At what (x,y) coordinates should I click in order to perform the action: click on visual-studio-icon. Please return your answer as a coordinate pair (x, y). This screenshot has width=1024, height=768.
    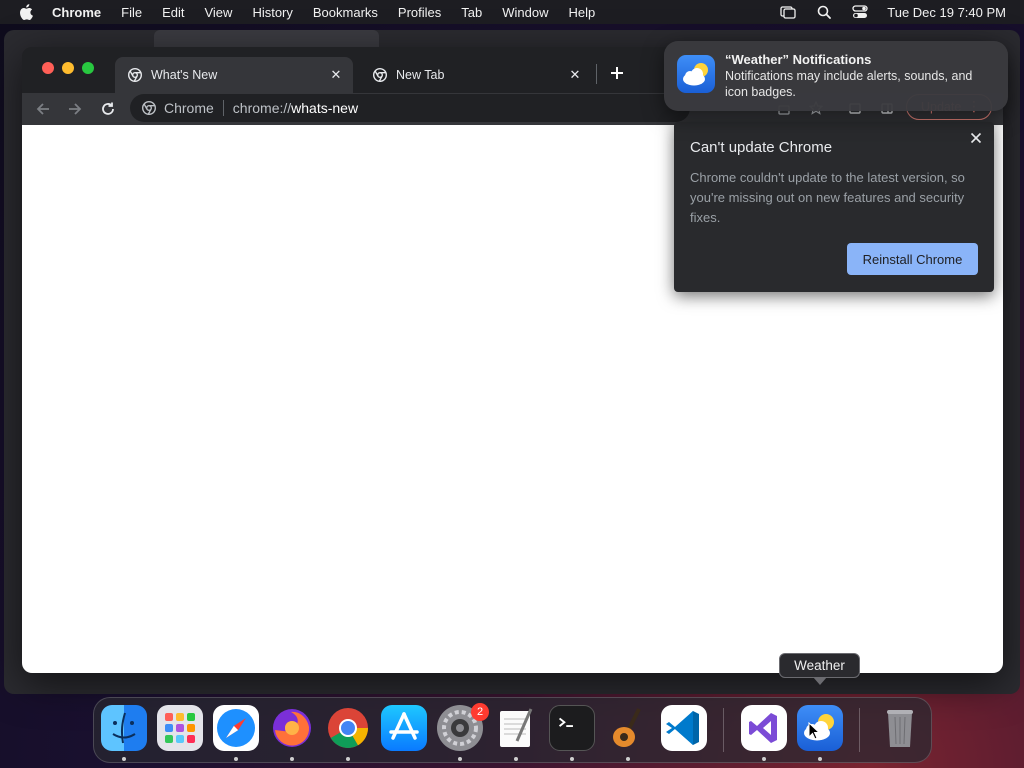
    Looking at the image, I should click on (764, 728).